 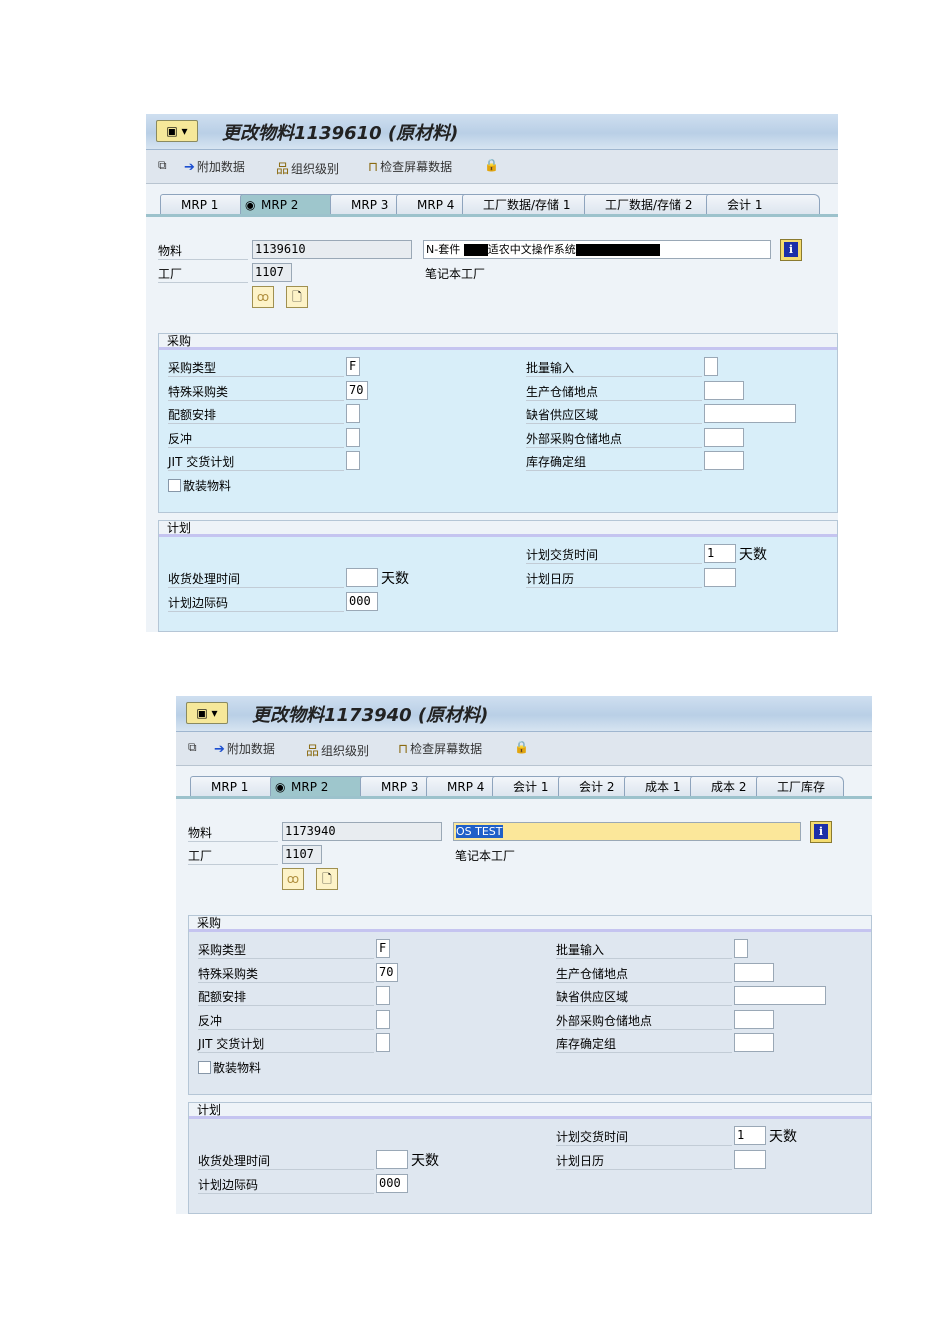 I want to click on tab-status-icon: ◉, so click(x=280, y=787).